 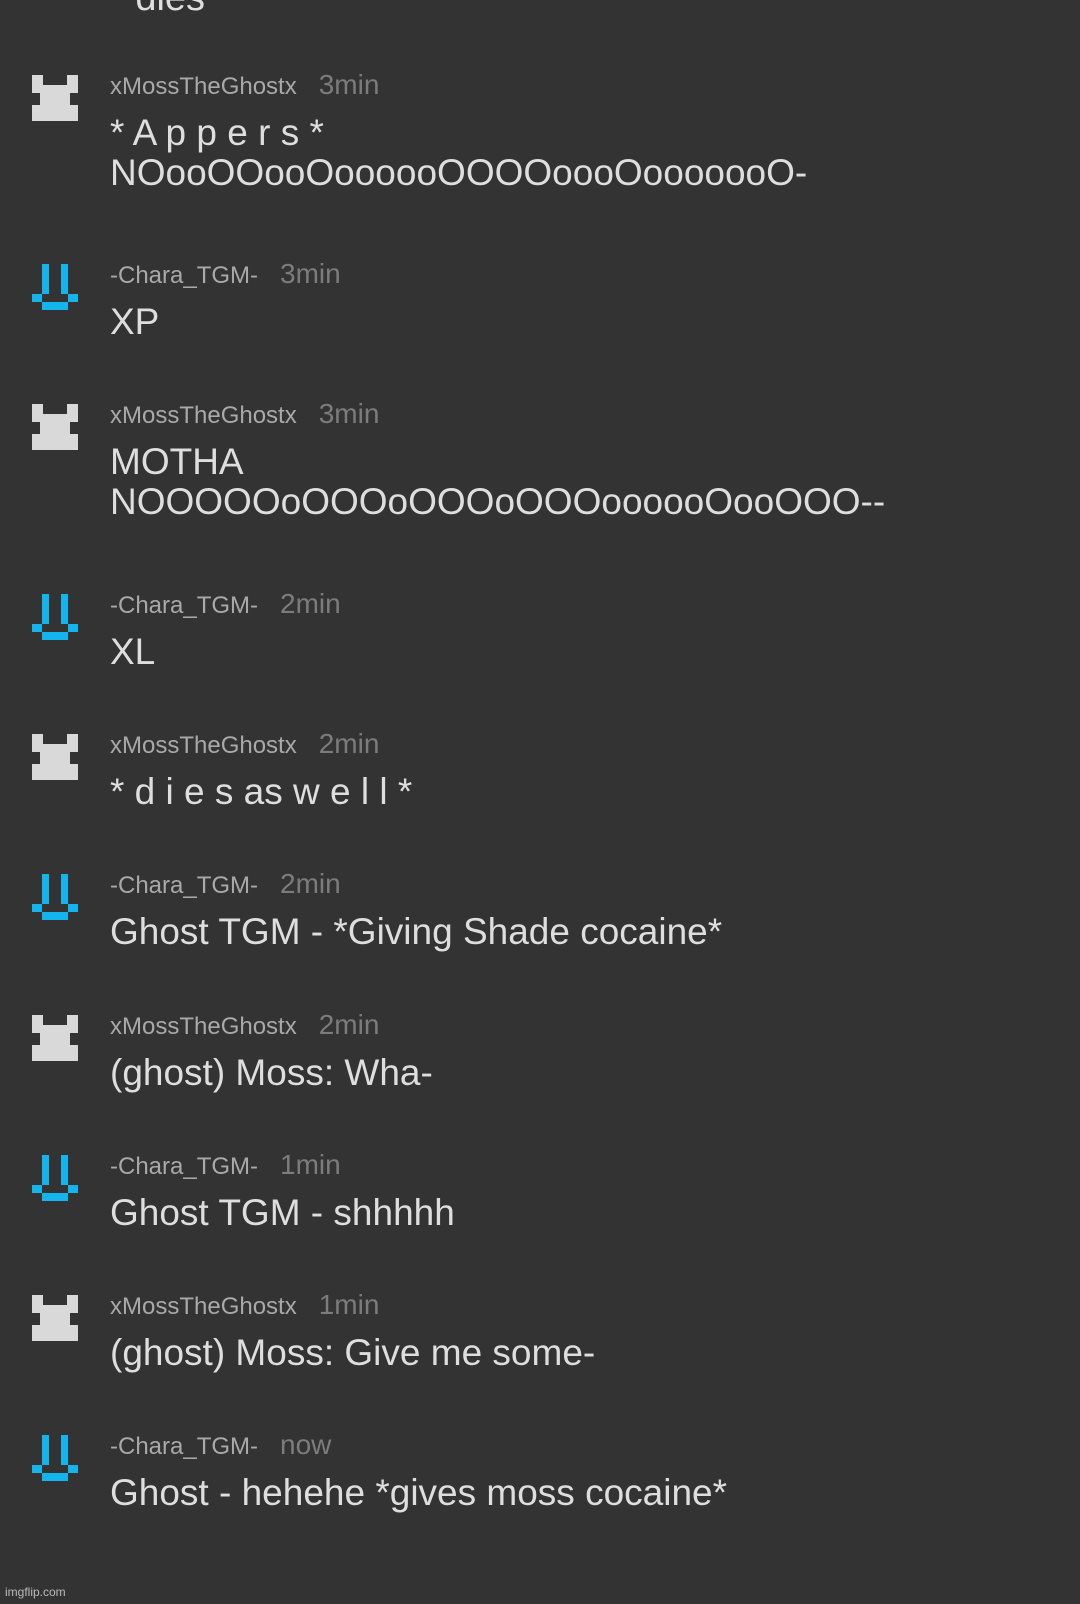 I want to click on message-line: (ghost) Moss: Wha-, so click(x=271, y=1072).